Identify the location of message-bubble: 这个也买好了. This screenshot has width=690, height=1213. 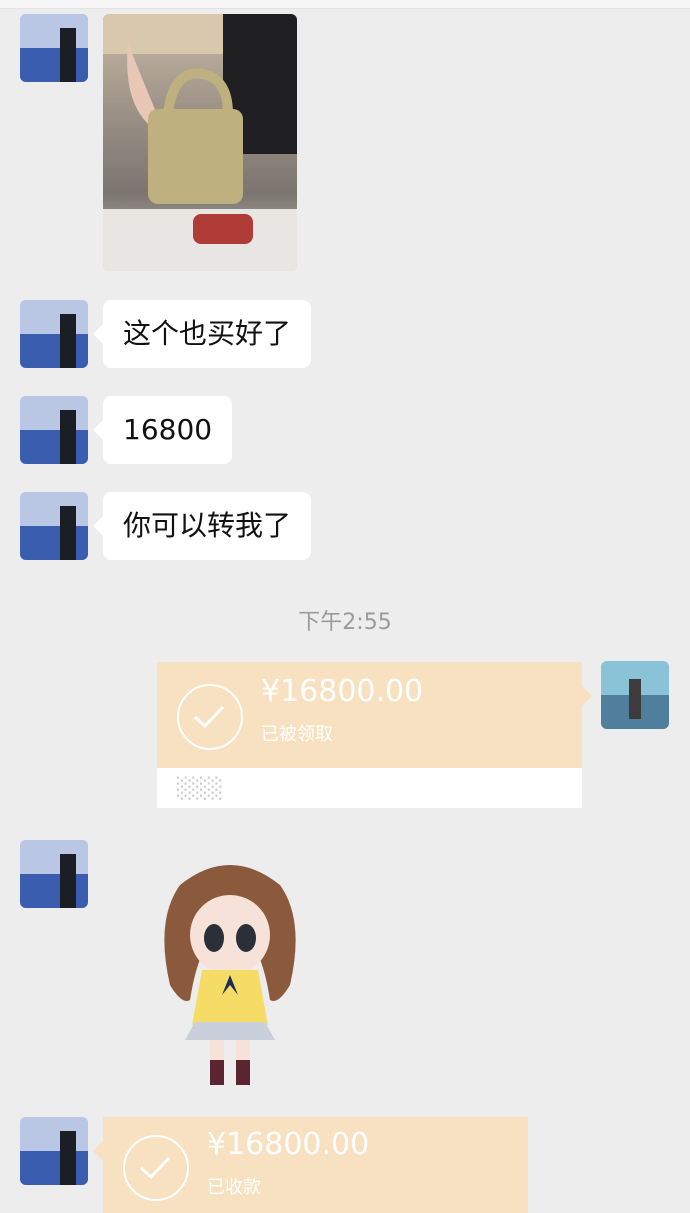
(202, 334).